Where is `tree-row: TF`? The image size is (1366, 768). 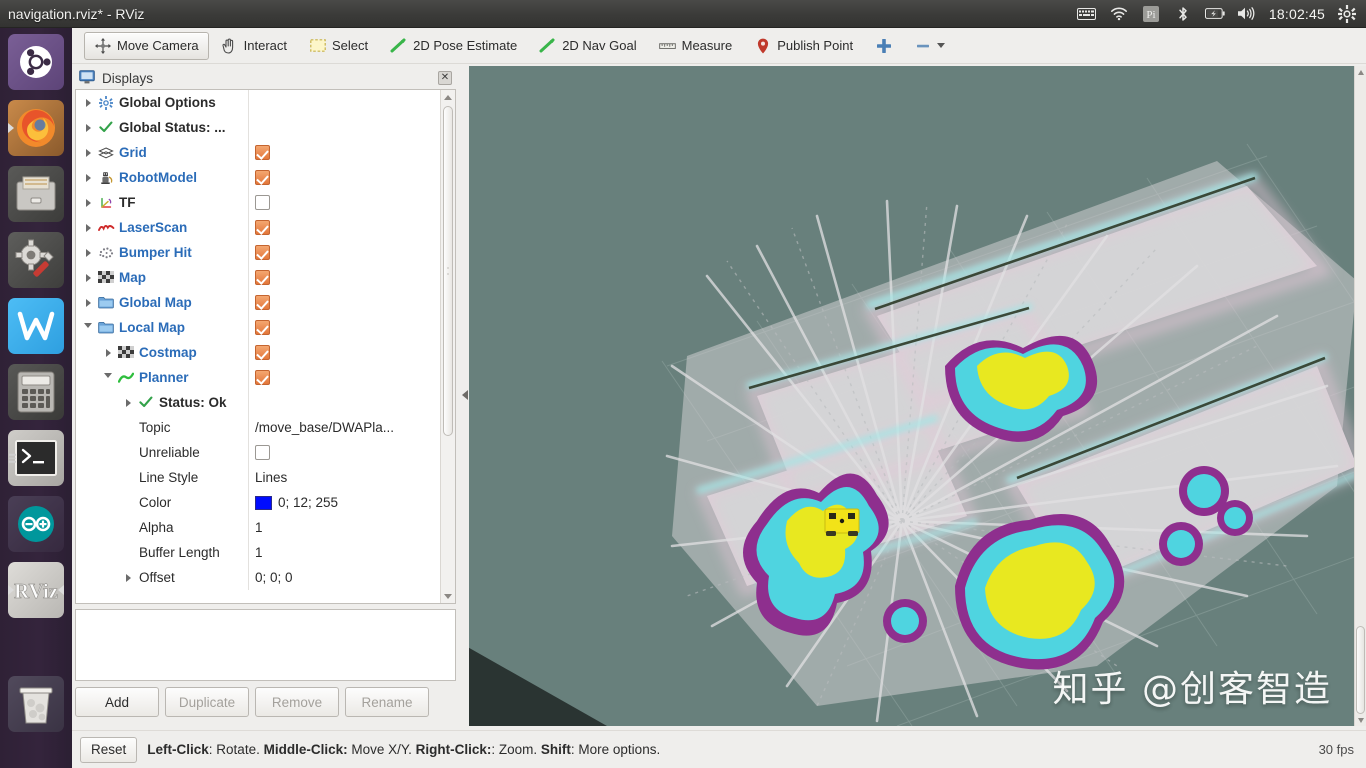 tree-row: TF is located at coordinates (258, 202).